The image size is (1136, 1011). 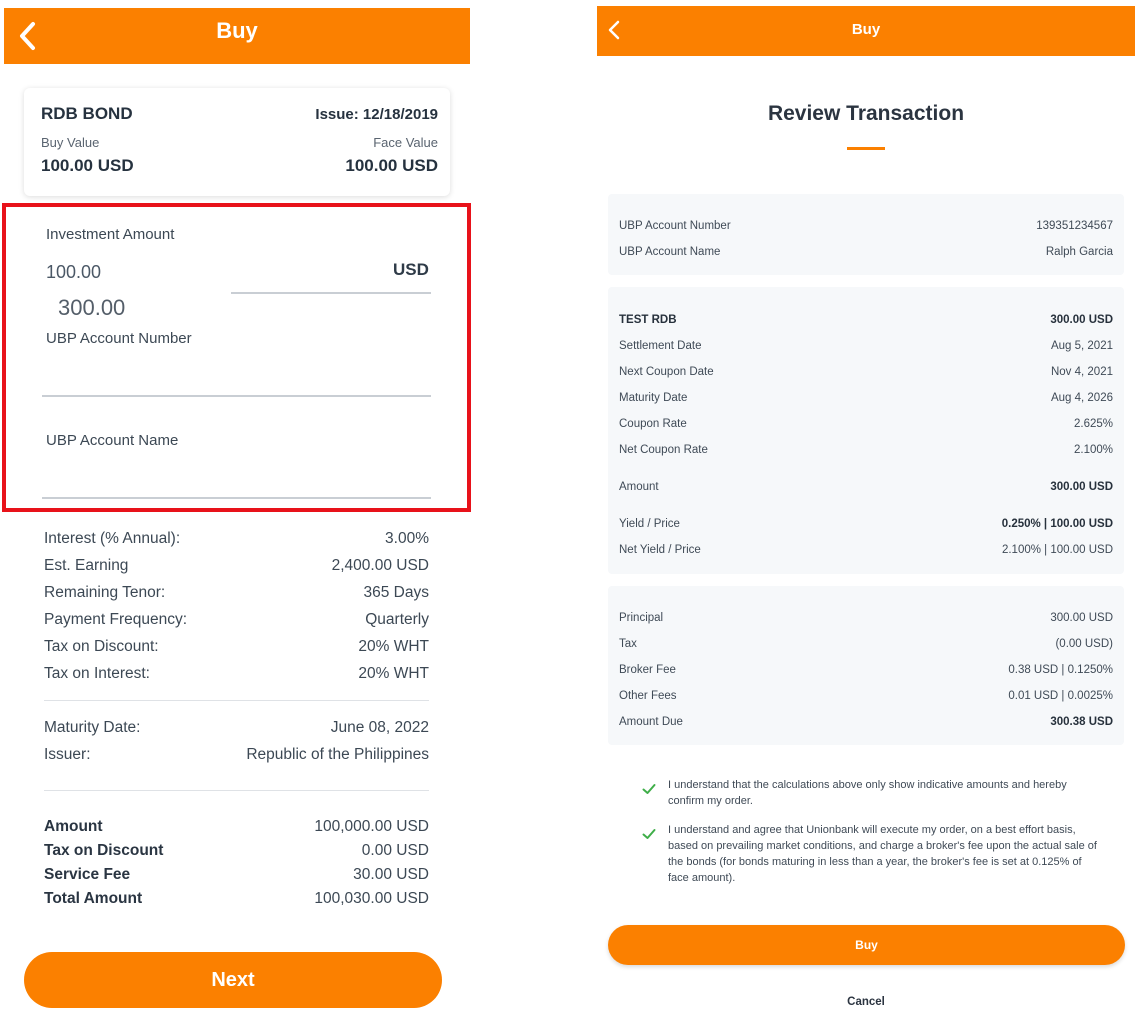 I want to click on account-number-label: UBP Account Number, so click(x=119, y=338).